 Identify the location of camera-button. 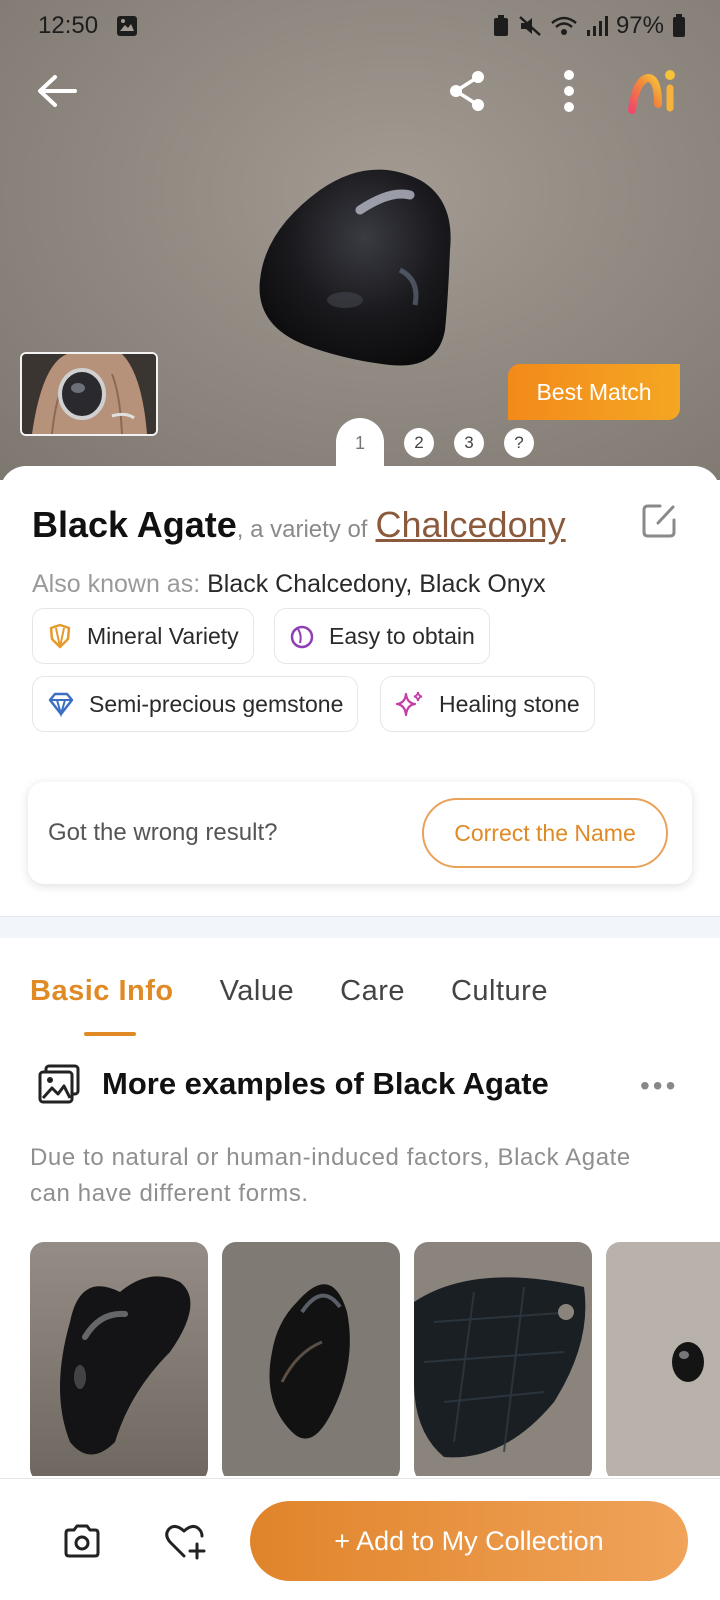
(82, 1541).